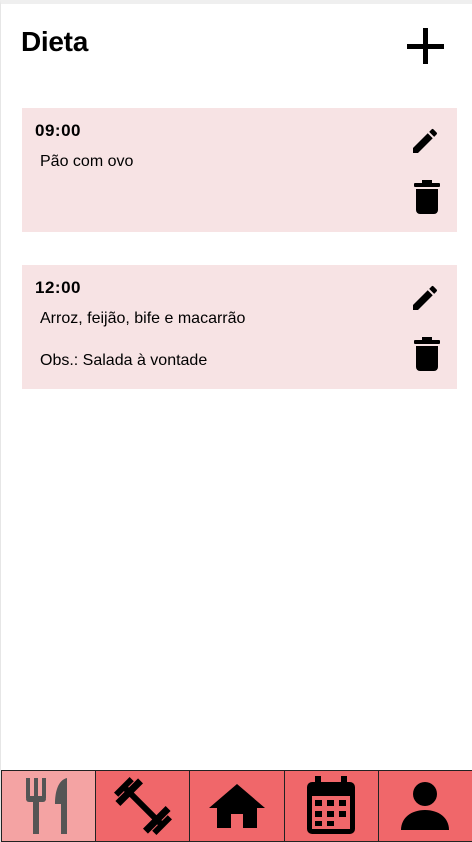 This screenshot has height=842, width=472. I want to click on meal-time: 09:00, so click(58, 130).